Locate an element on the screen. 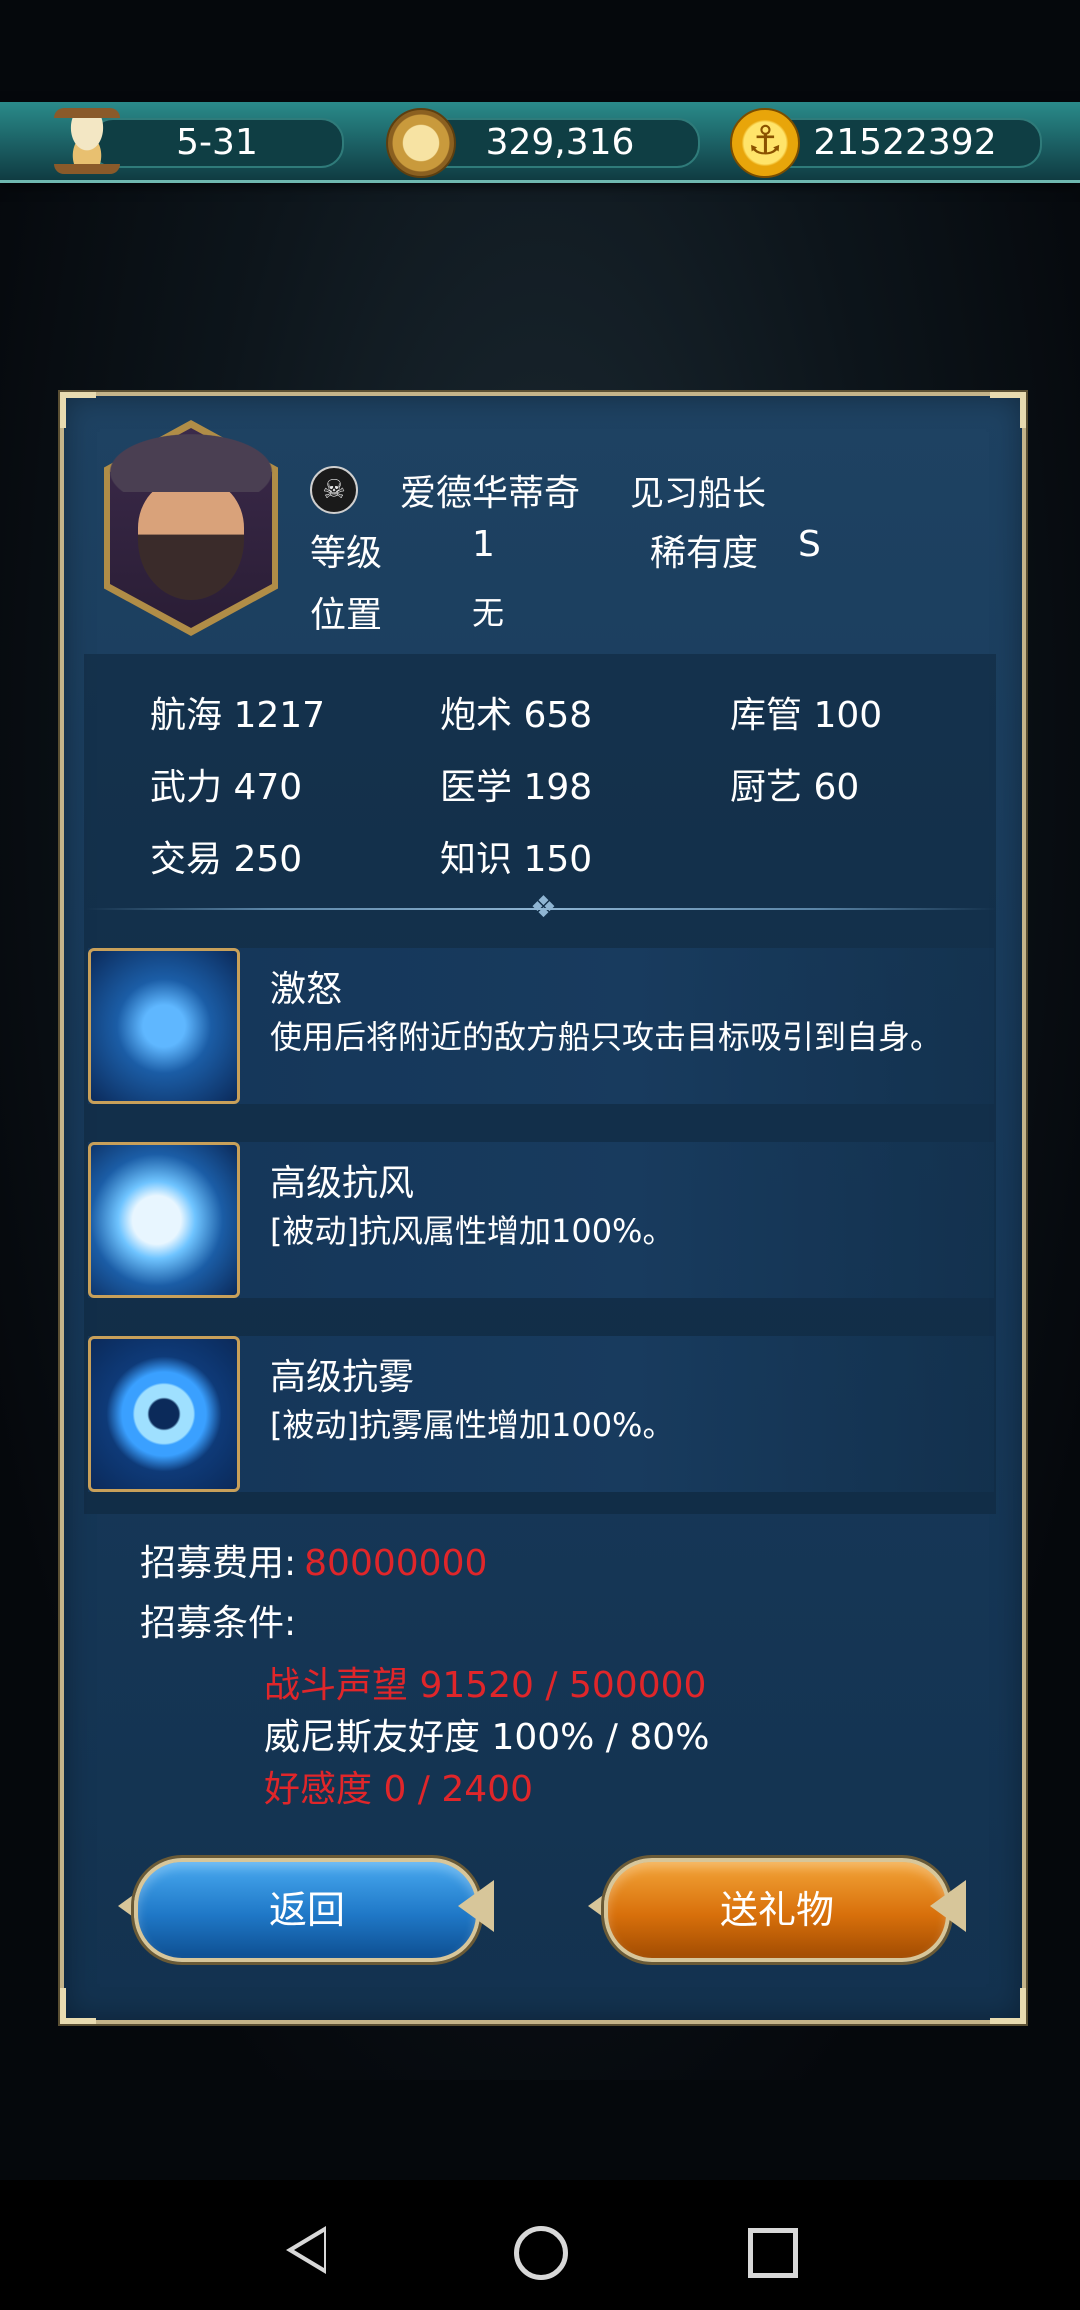  pirate-hat is located at coordinates (191, 458).